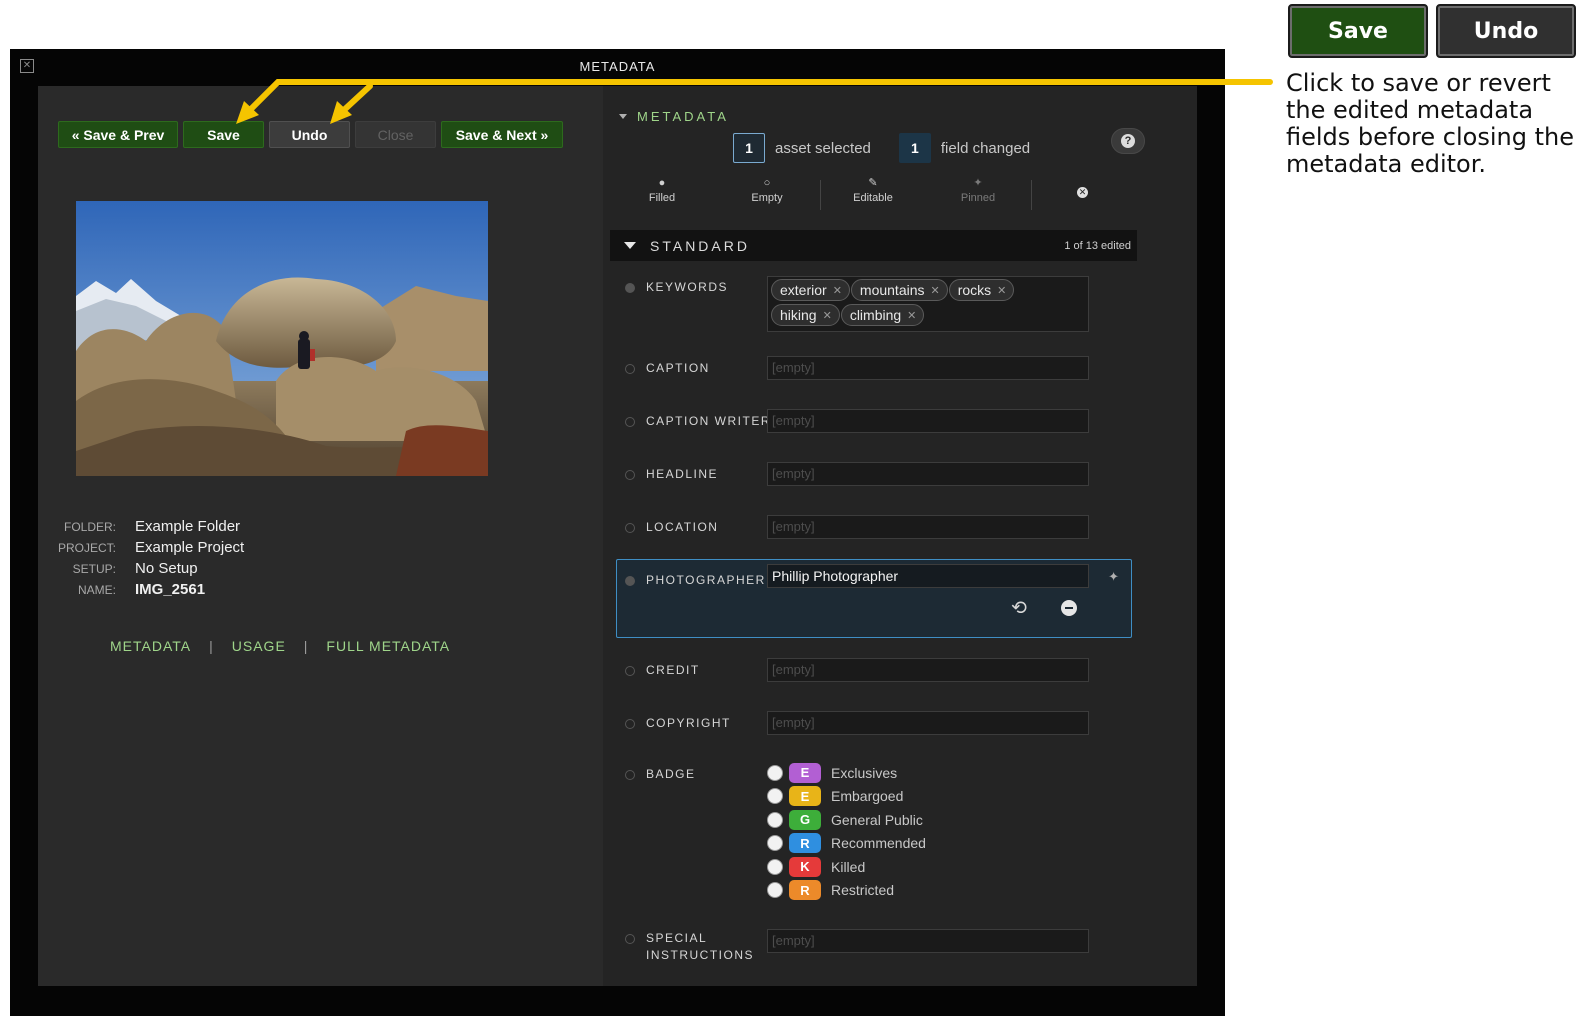 The image size is (1580, 1016). I want to click on arrow-to-undo, so click(357, 98).